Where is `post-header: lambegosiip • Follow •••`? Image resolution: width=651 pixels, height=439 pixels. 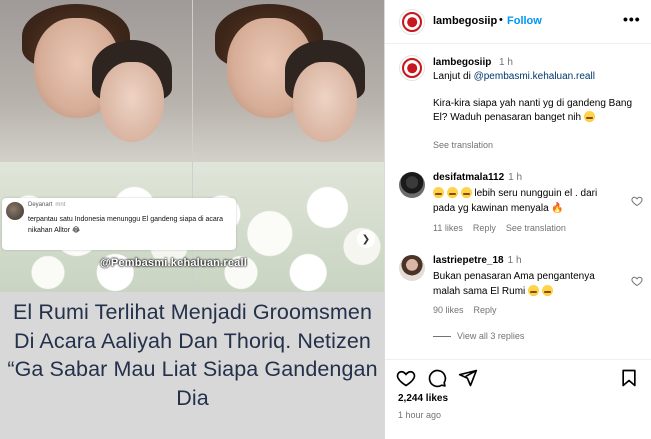
post-header: lambegosiip • Follow ••• is located at coordinates (518, 22).